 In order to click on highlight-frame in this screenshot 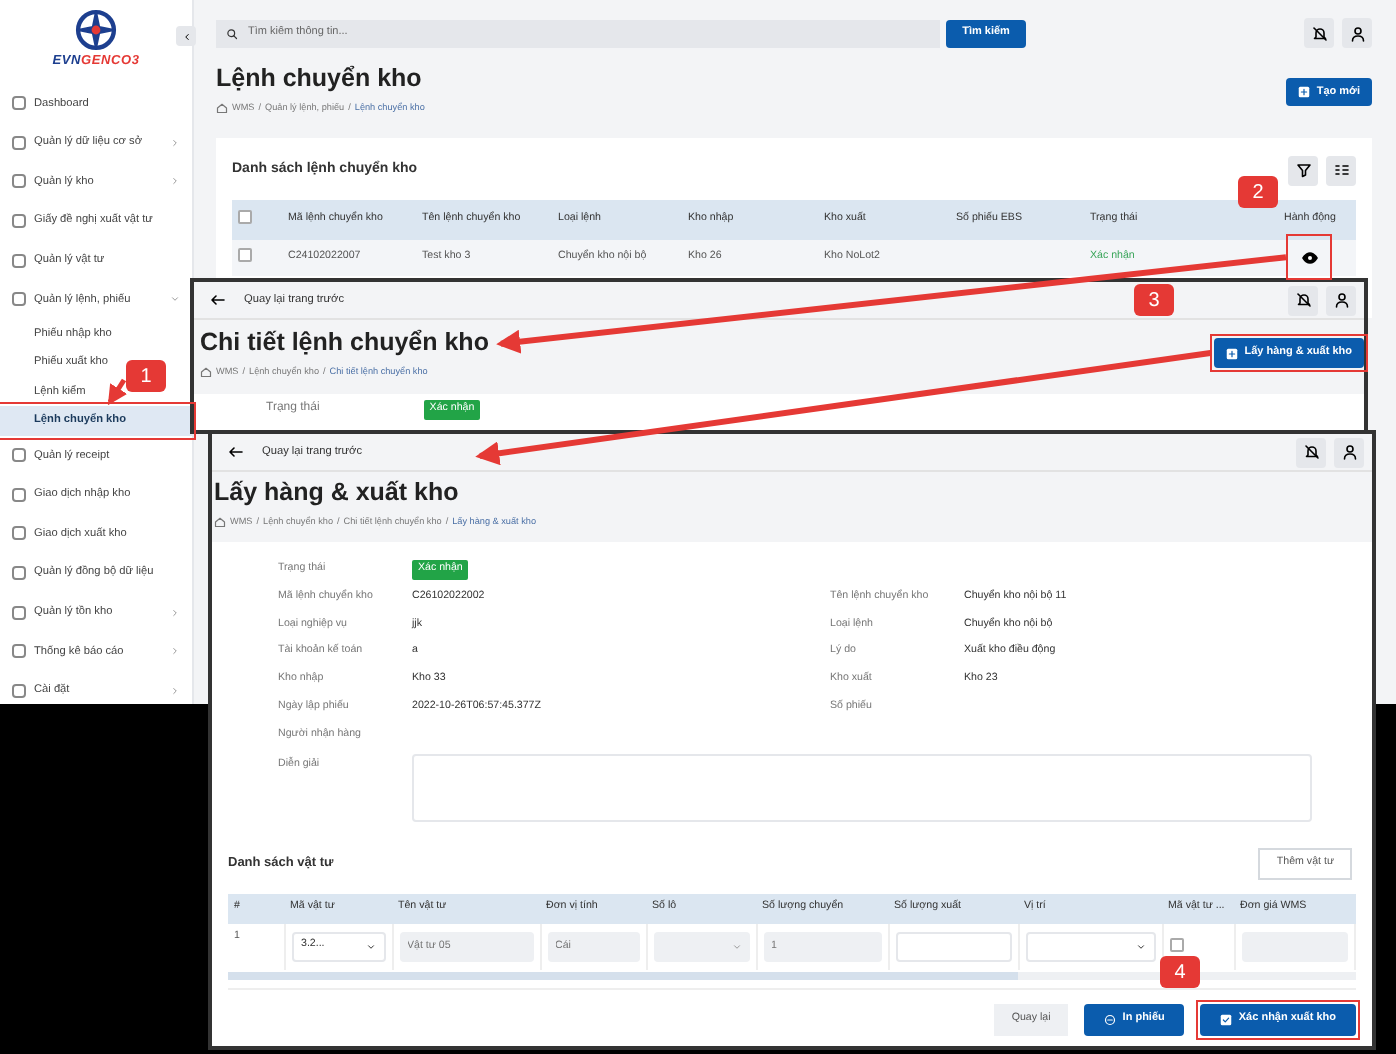, I will do `click(1309, 257)`.